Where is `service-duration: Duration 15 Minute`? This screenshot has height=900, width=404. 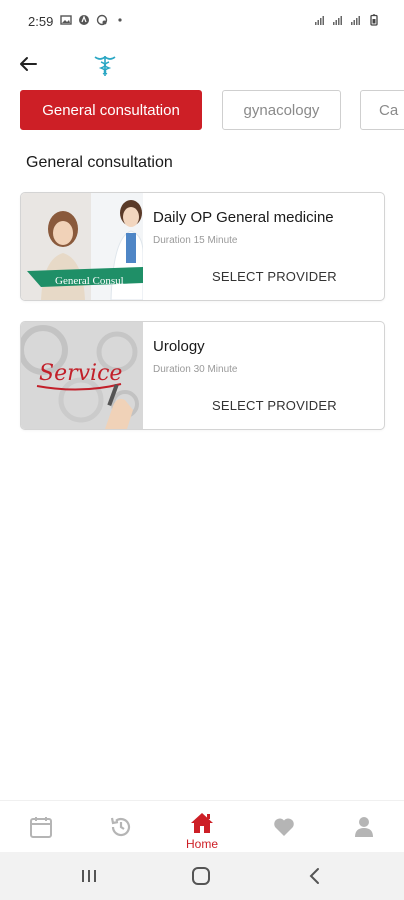 service-duration: Duration 15 Minute is located at coordinates (195, 240).